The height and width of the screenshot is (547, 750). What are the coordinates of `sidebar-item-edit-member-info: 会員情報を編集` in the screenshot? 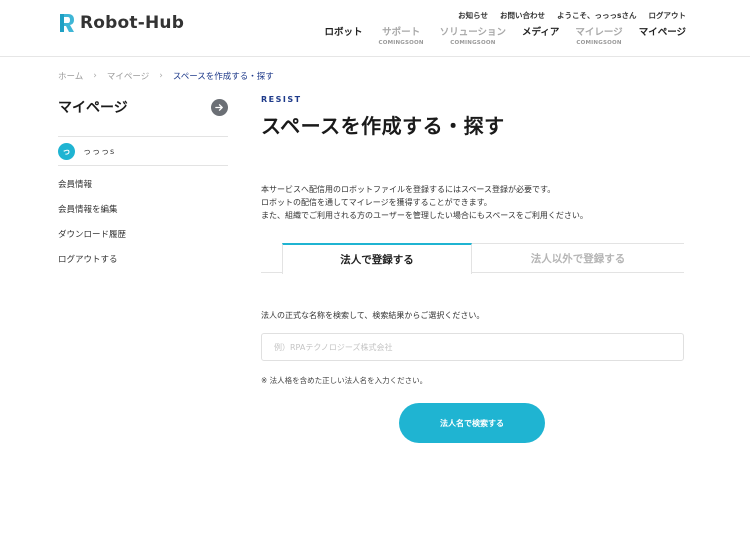 It's located at (143, 216).